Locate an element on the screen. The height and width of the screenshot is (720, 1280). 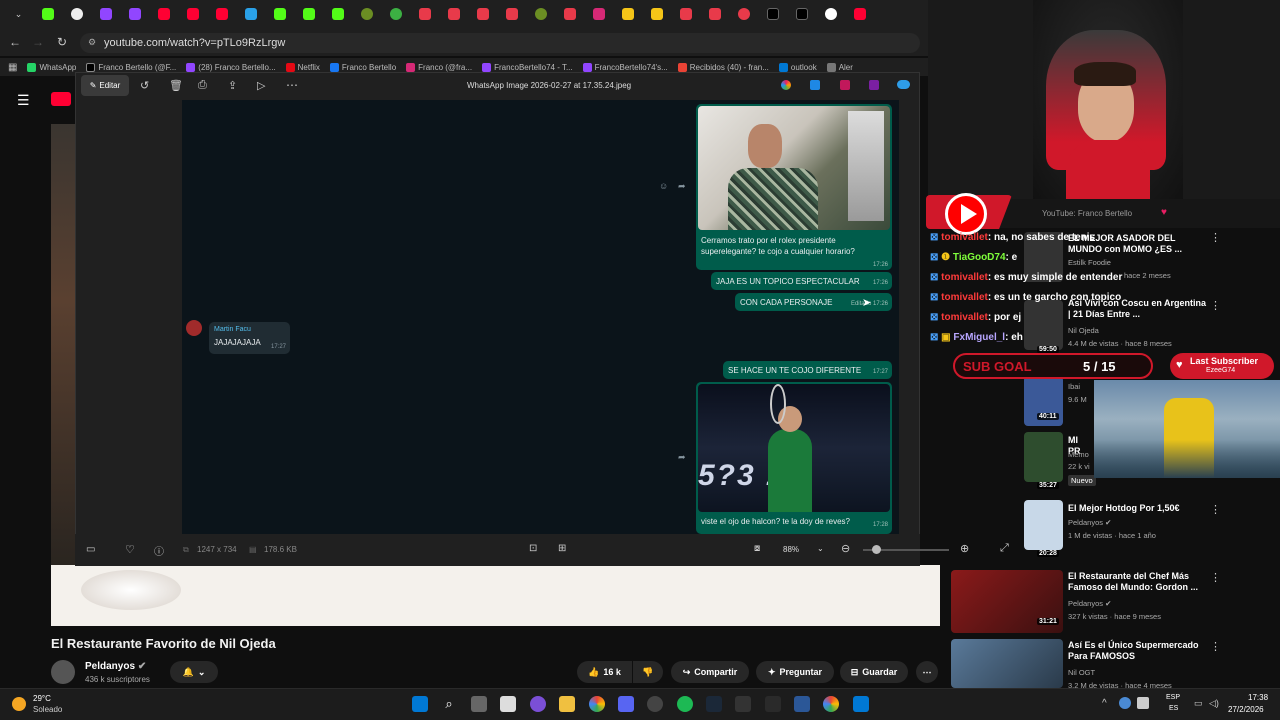
tab-ball is located at coordinates (743, 14).